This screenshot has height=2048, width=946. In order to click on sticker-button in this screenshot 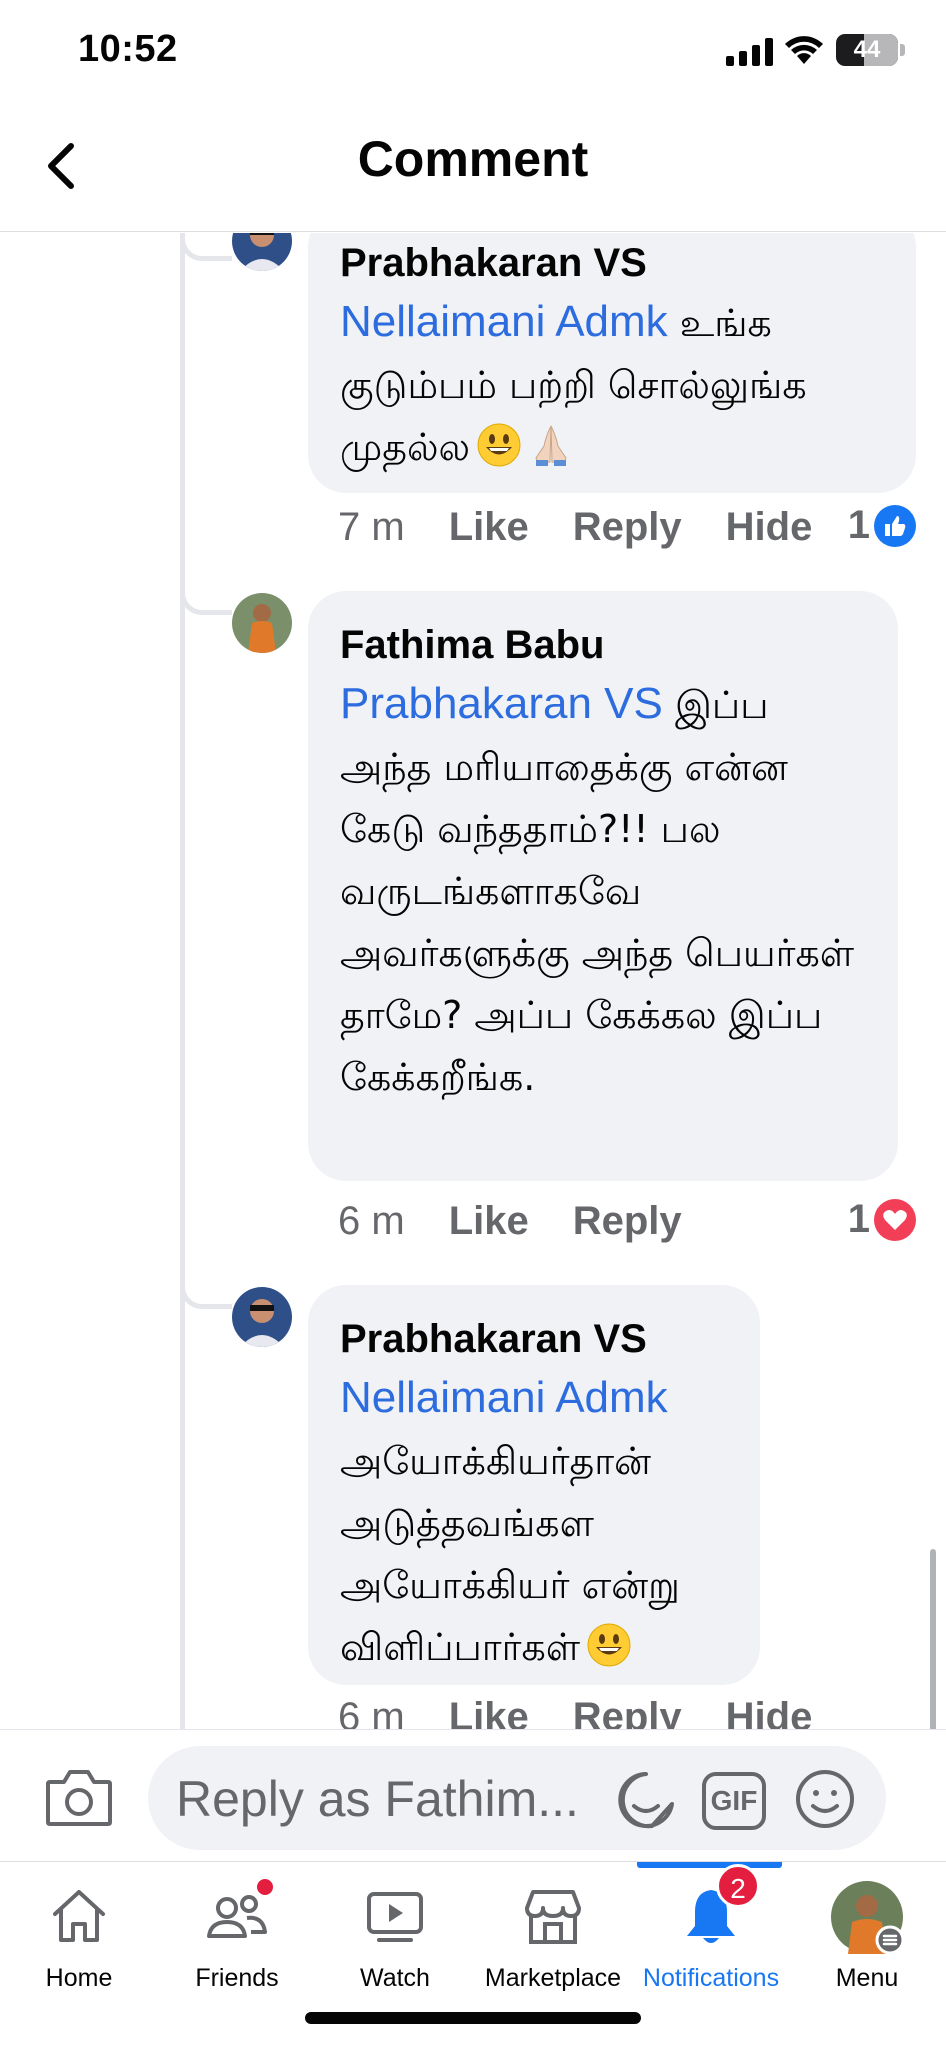, I will do `click(646, 1800)`.